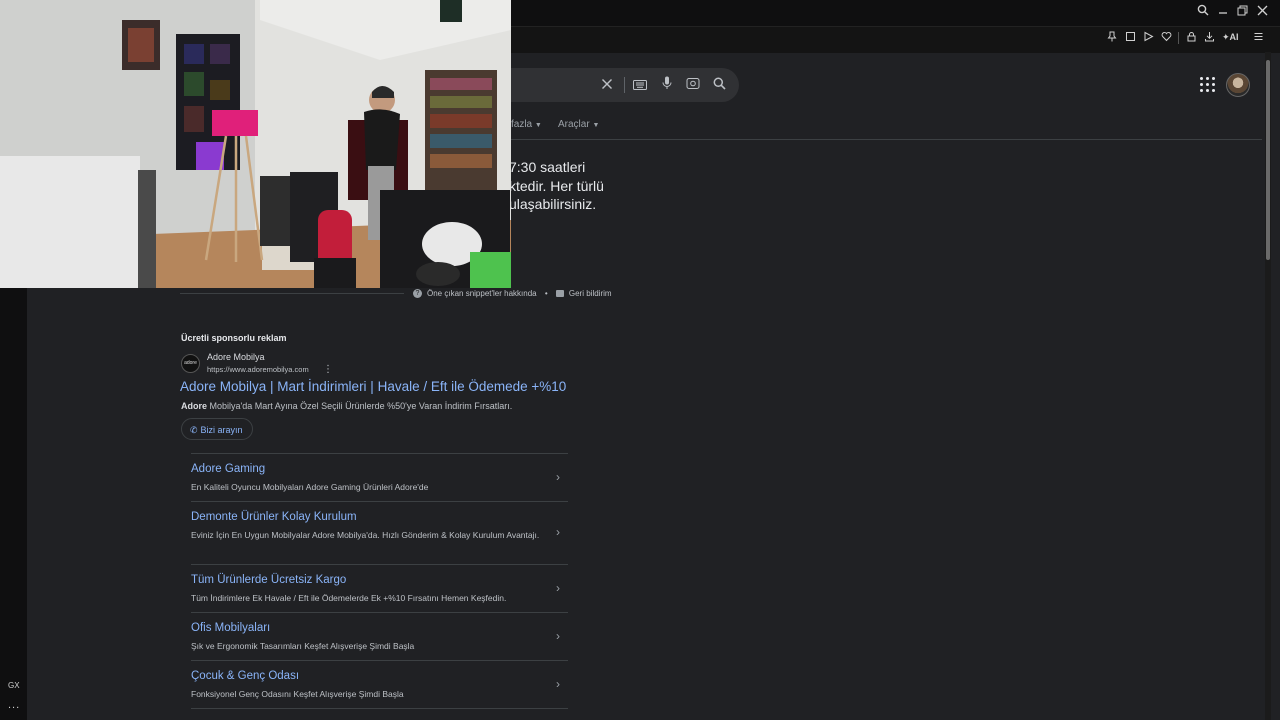 This screenshot has width=1280, height=720. Describe the element at coordinates (14, 685) in the screenshot. I see `gx-logo: GX` at that location.